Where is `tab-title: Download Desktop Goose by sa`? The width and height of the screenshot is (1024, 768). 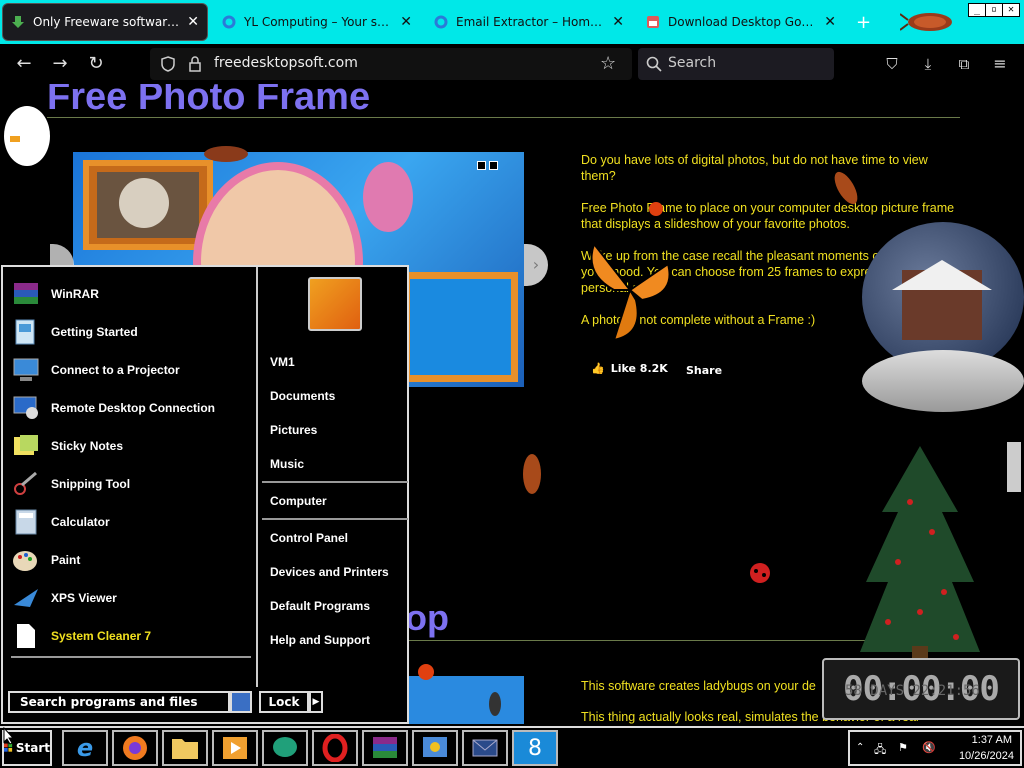 tab-title: Download Desktop Goose by sa is located at coordinates (743, 22).